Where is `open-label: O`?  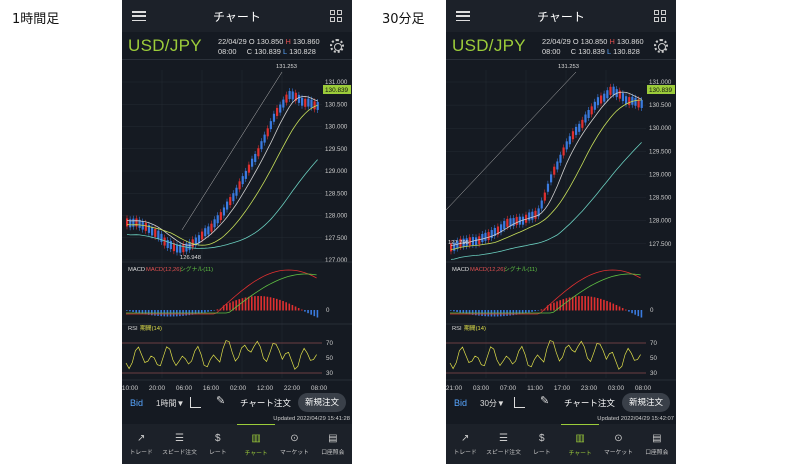
open-label: O is located at coordinates (575, 41).